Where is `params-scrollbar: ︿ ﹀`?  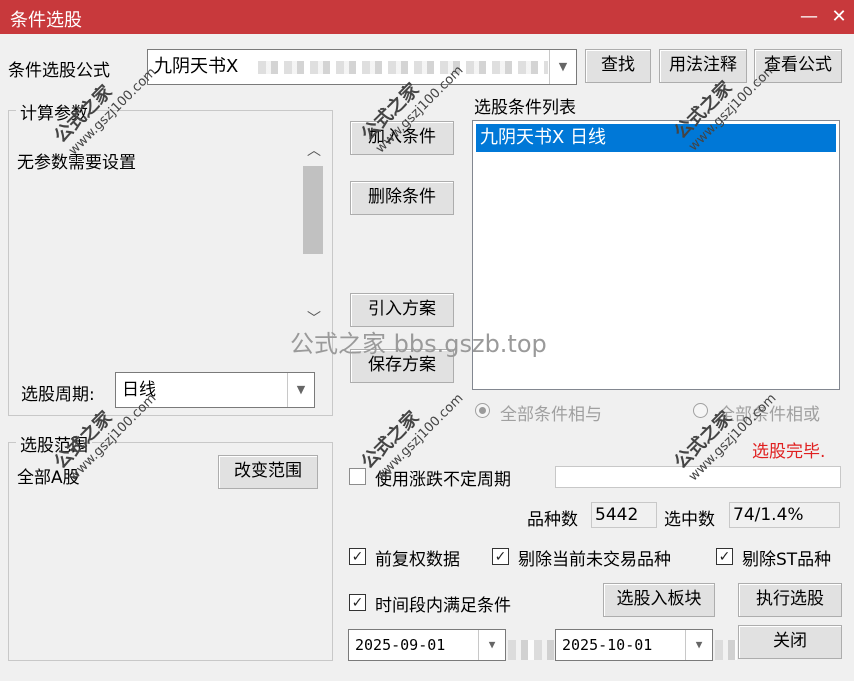
params-scrollbar: ︿ ﹀ is located at coordinates (313, 236).